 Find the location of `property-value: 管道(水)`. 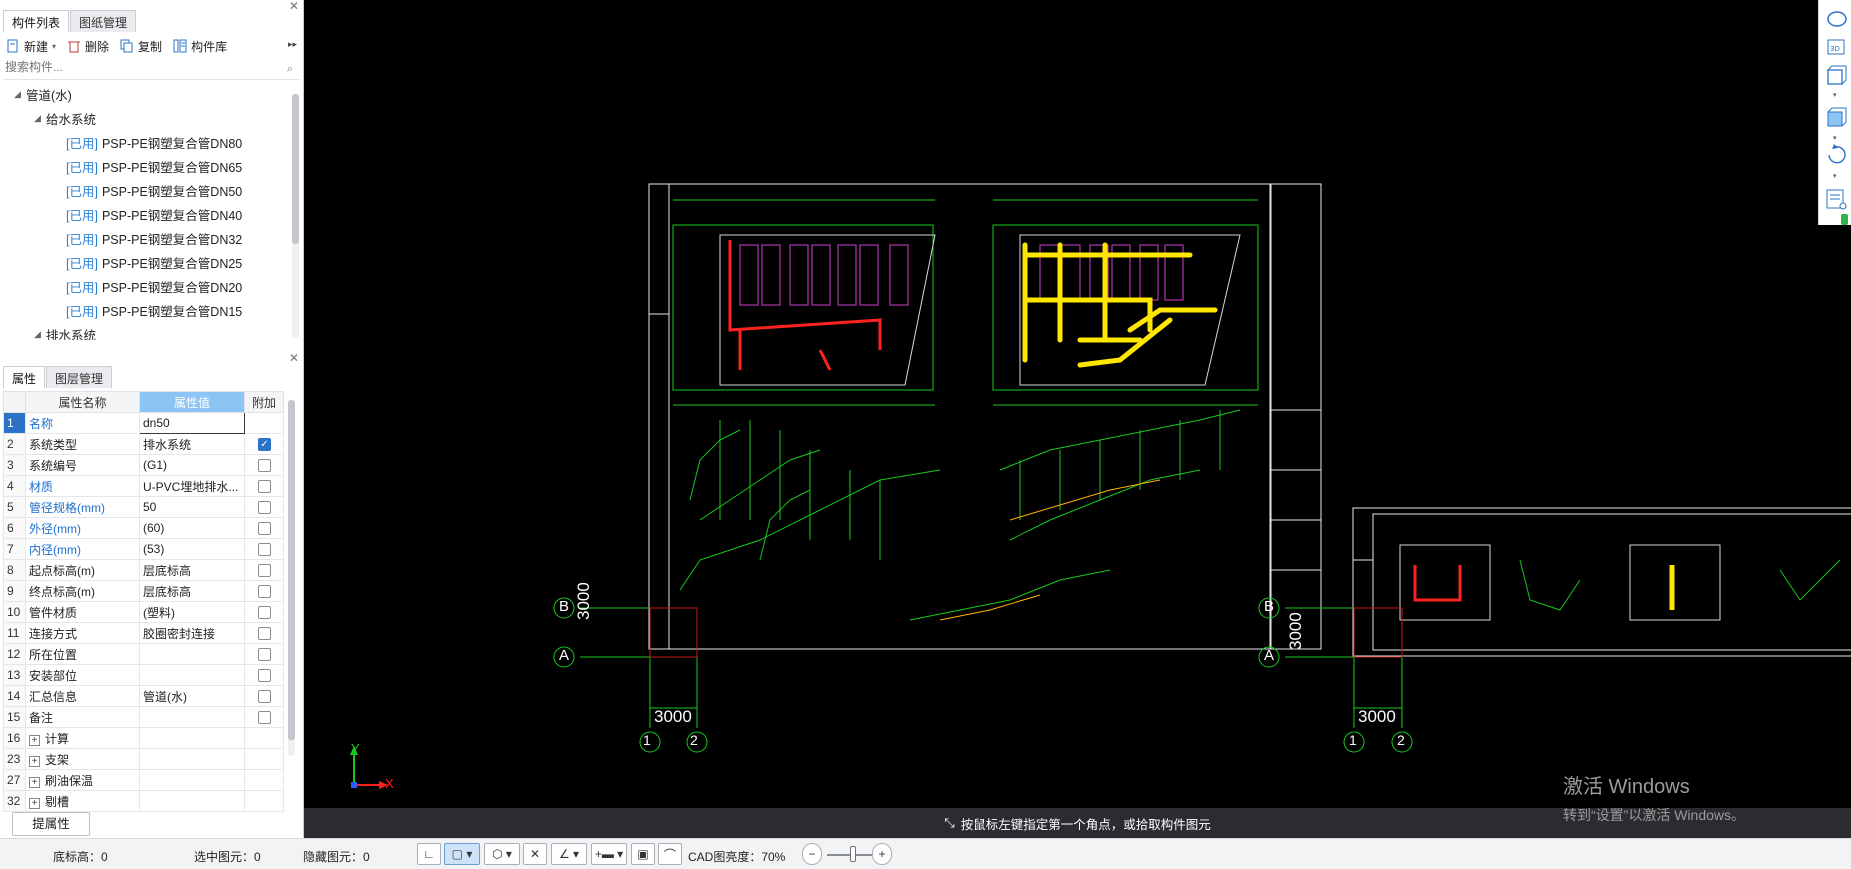

property-value: 管道(水) is located at coordinates (192, 696).